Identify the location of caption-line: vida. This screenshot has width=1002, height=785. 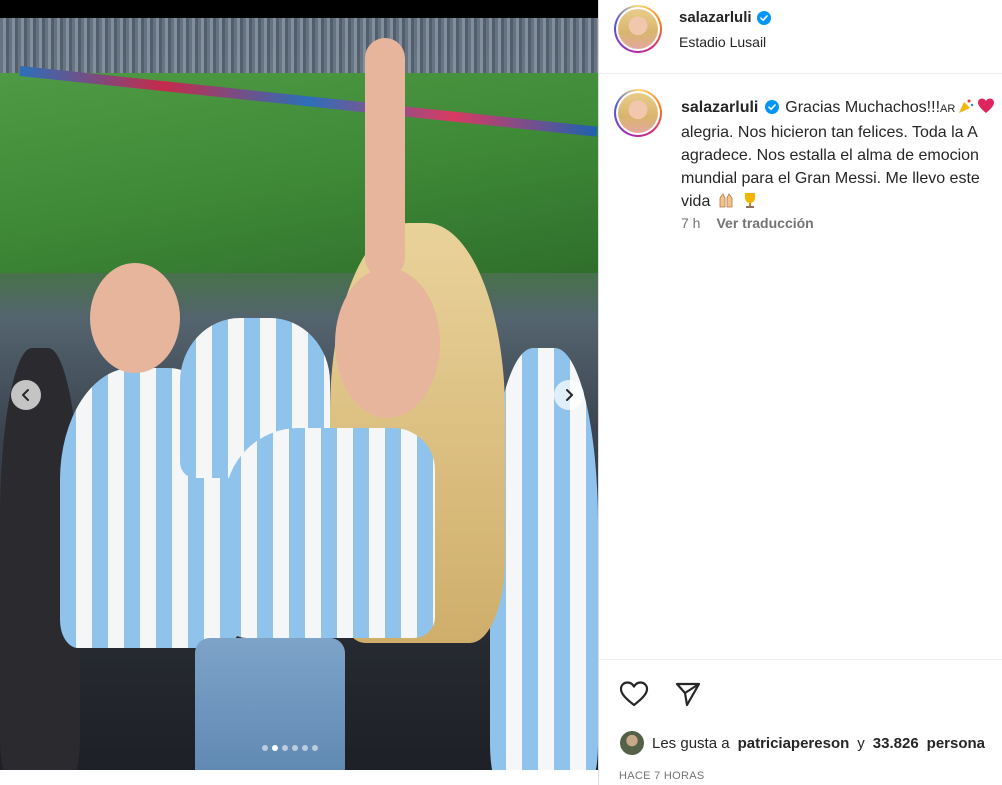
(841, 201).